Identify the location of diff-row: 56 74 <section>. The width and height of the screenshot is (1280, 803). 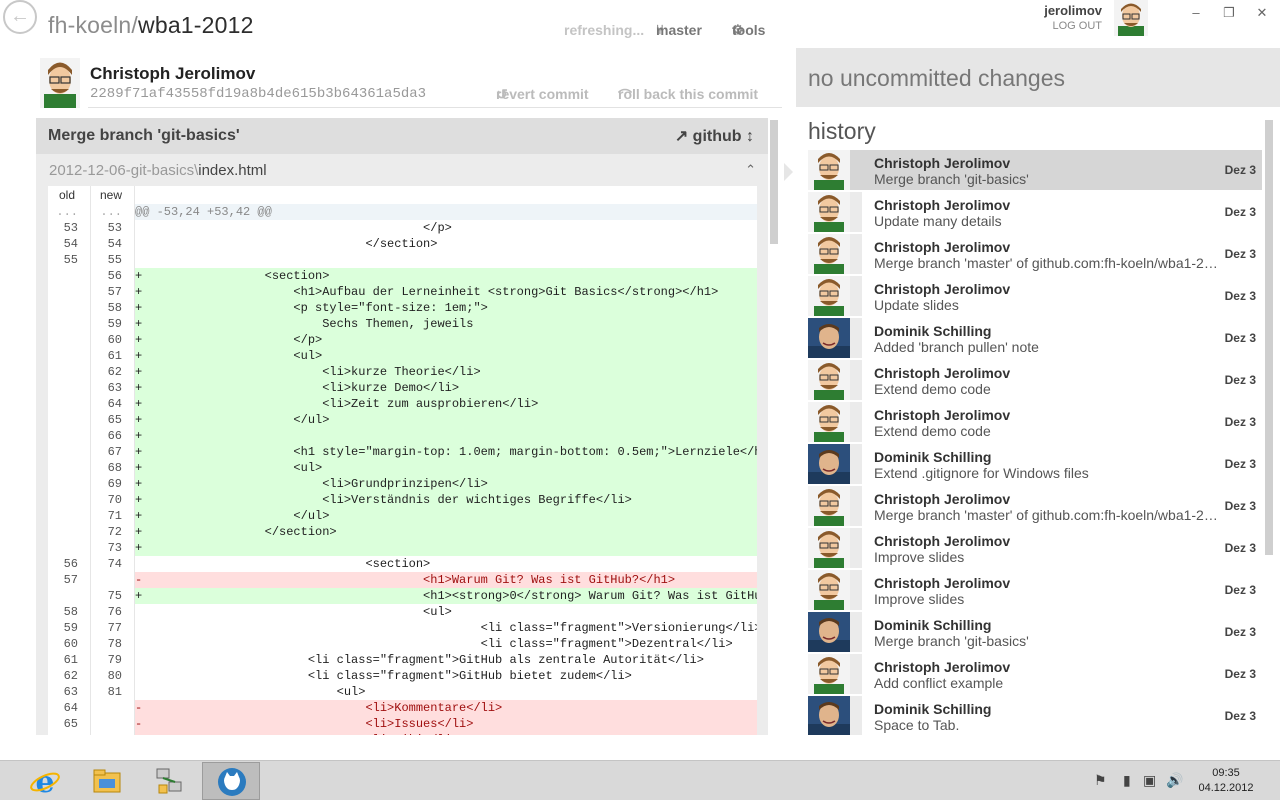
(402, 564).